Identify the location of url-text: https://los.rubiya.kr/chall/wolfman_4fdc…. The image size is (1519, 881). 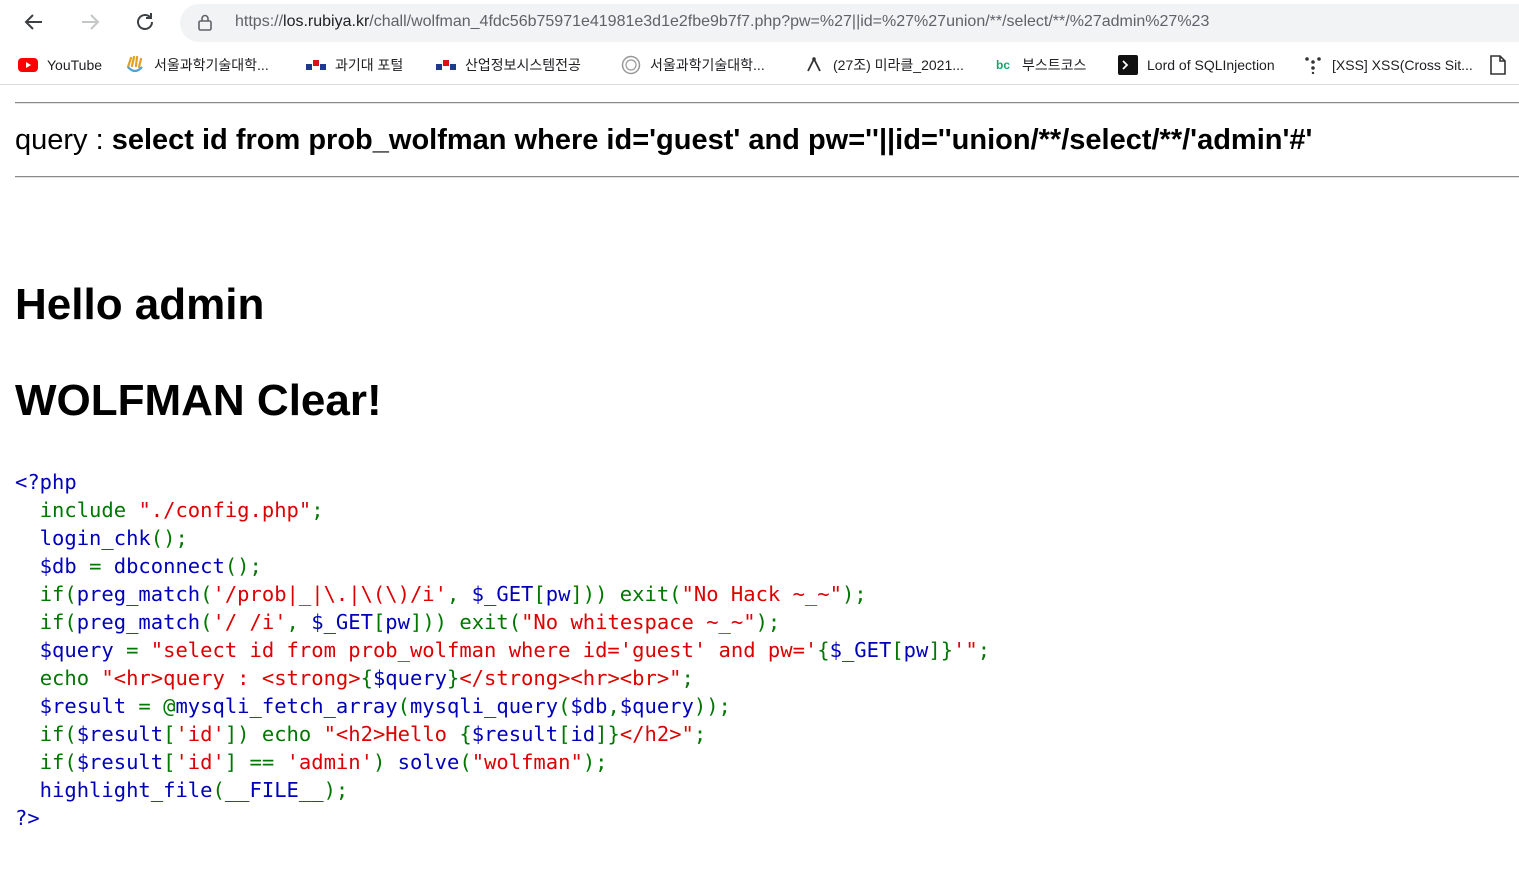
(722, 22).